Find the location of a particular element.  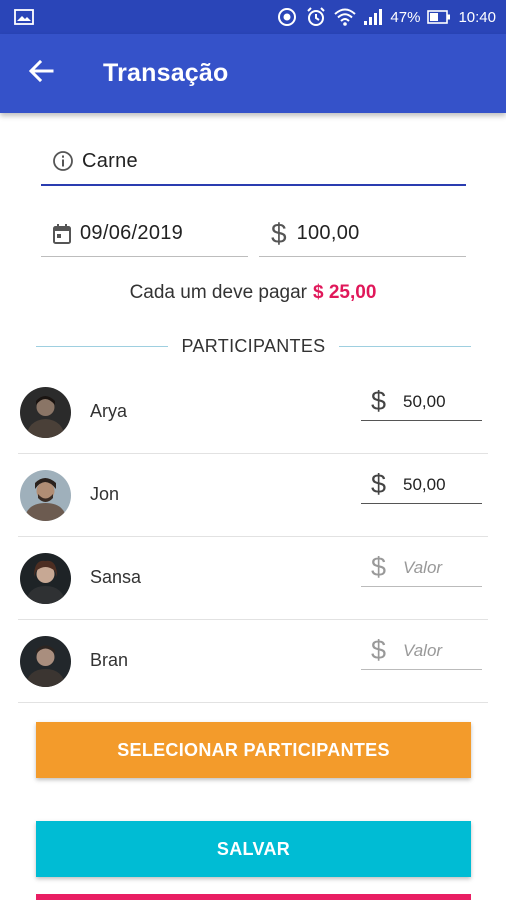

total-value: 100,00 is located at coordinates (328, 233).